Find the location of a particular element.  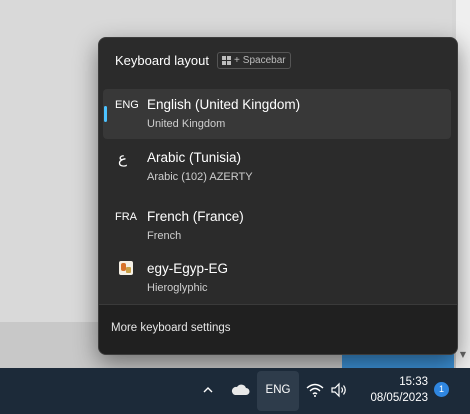

layout-code: ENG is located at coordinates (127, 105).